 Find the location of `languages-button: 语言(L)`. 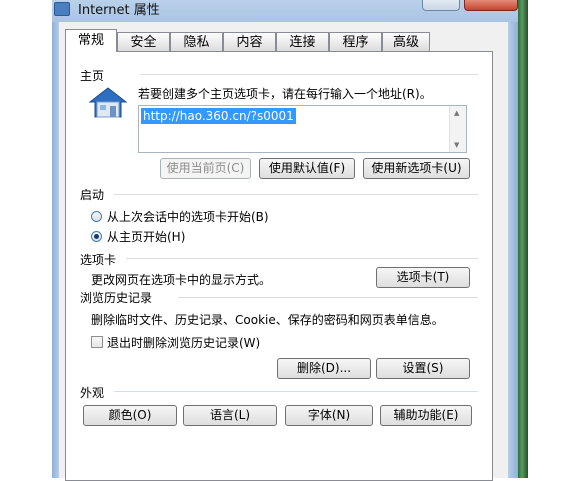

languages-button: 语言(L) is located at coordinates (230, 415).